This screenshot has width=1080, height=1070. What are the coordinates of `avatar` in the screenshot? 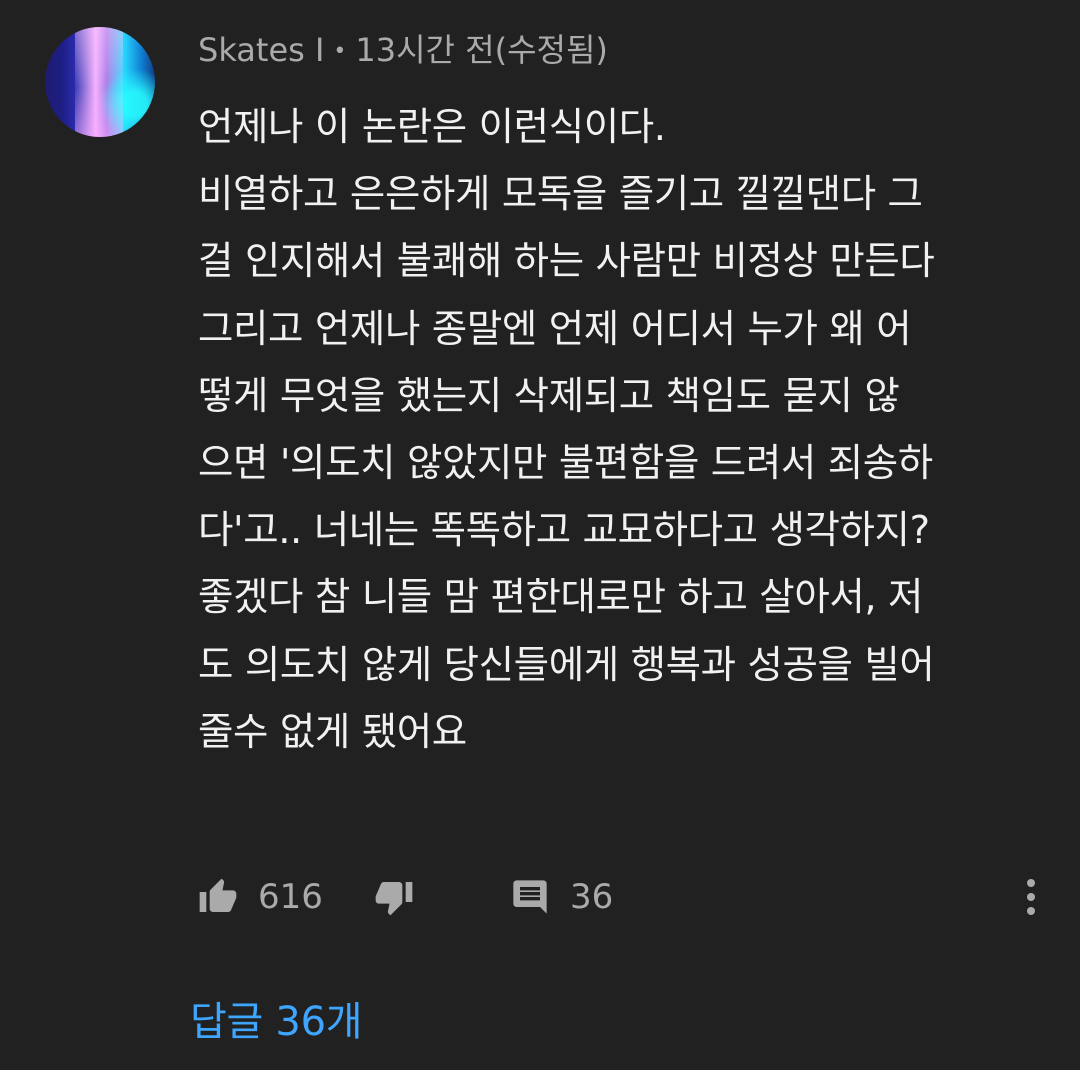 It's located at (100, 82).